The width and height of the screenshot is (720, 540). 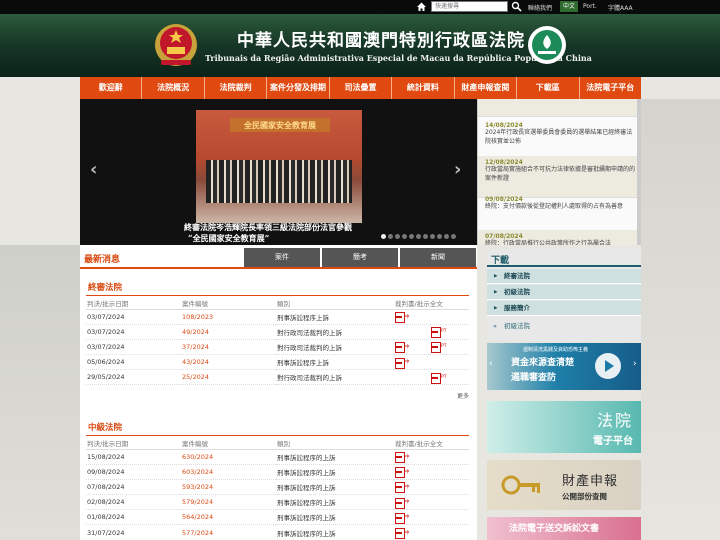 What do you see at coordinates (277, 347) in the screenshot?
I see `table-row: 03/07/2024 37/2024 對行政司法裁判的上訴 中 PT` at bounding box center [277, 347].